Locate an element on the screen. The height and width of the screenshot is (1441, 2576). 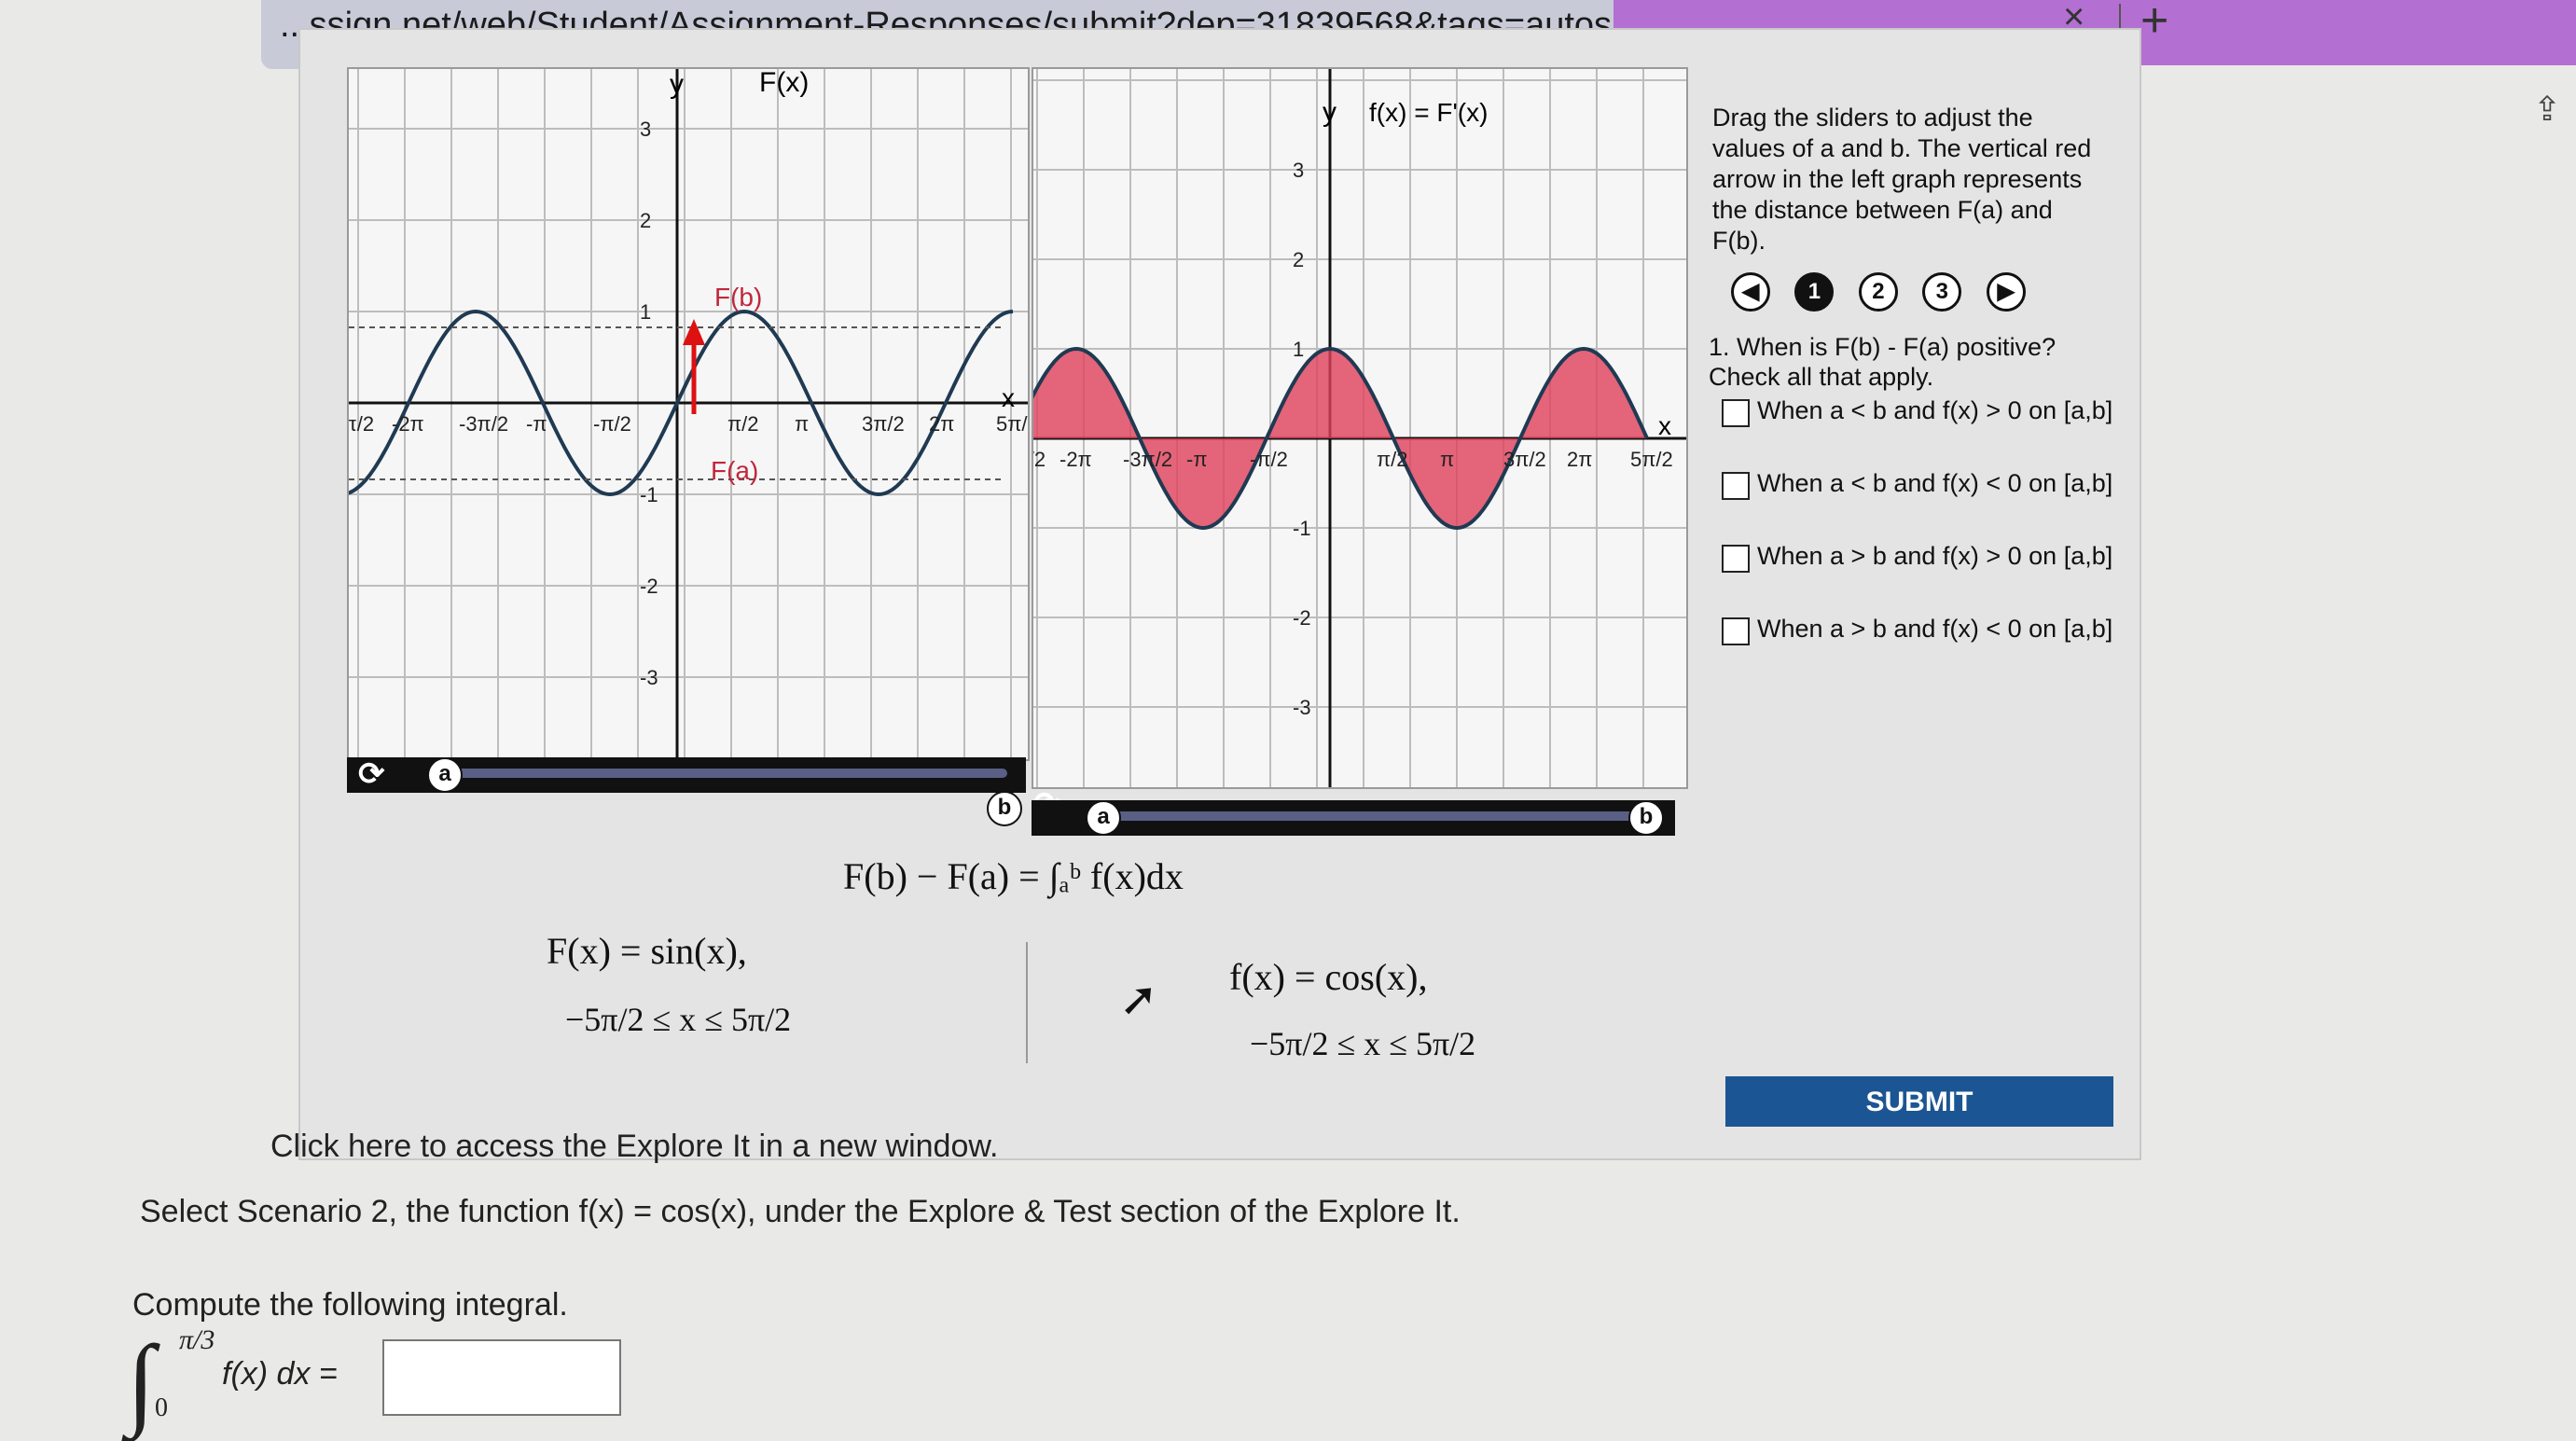
F-definition: F(x) = sin(x), is located at coordinates (647, 951).